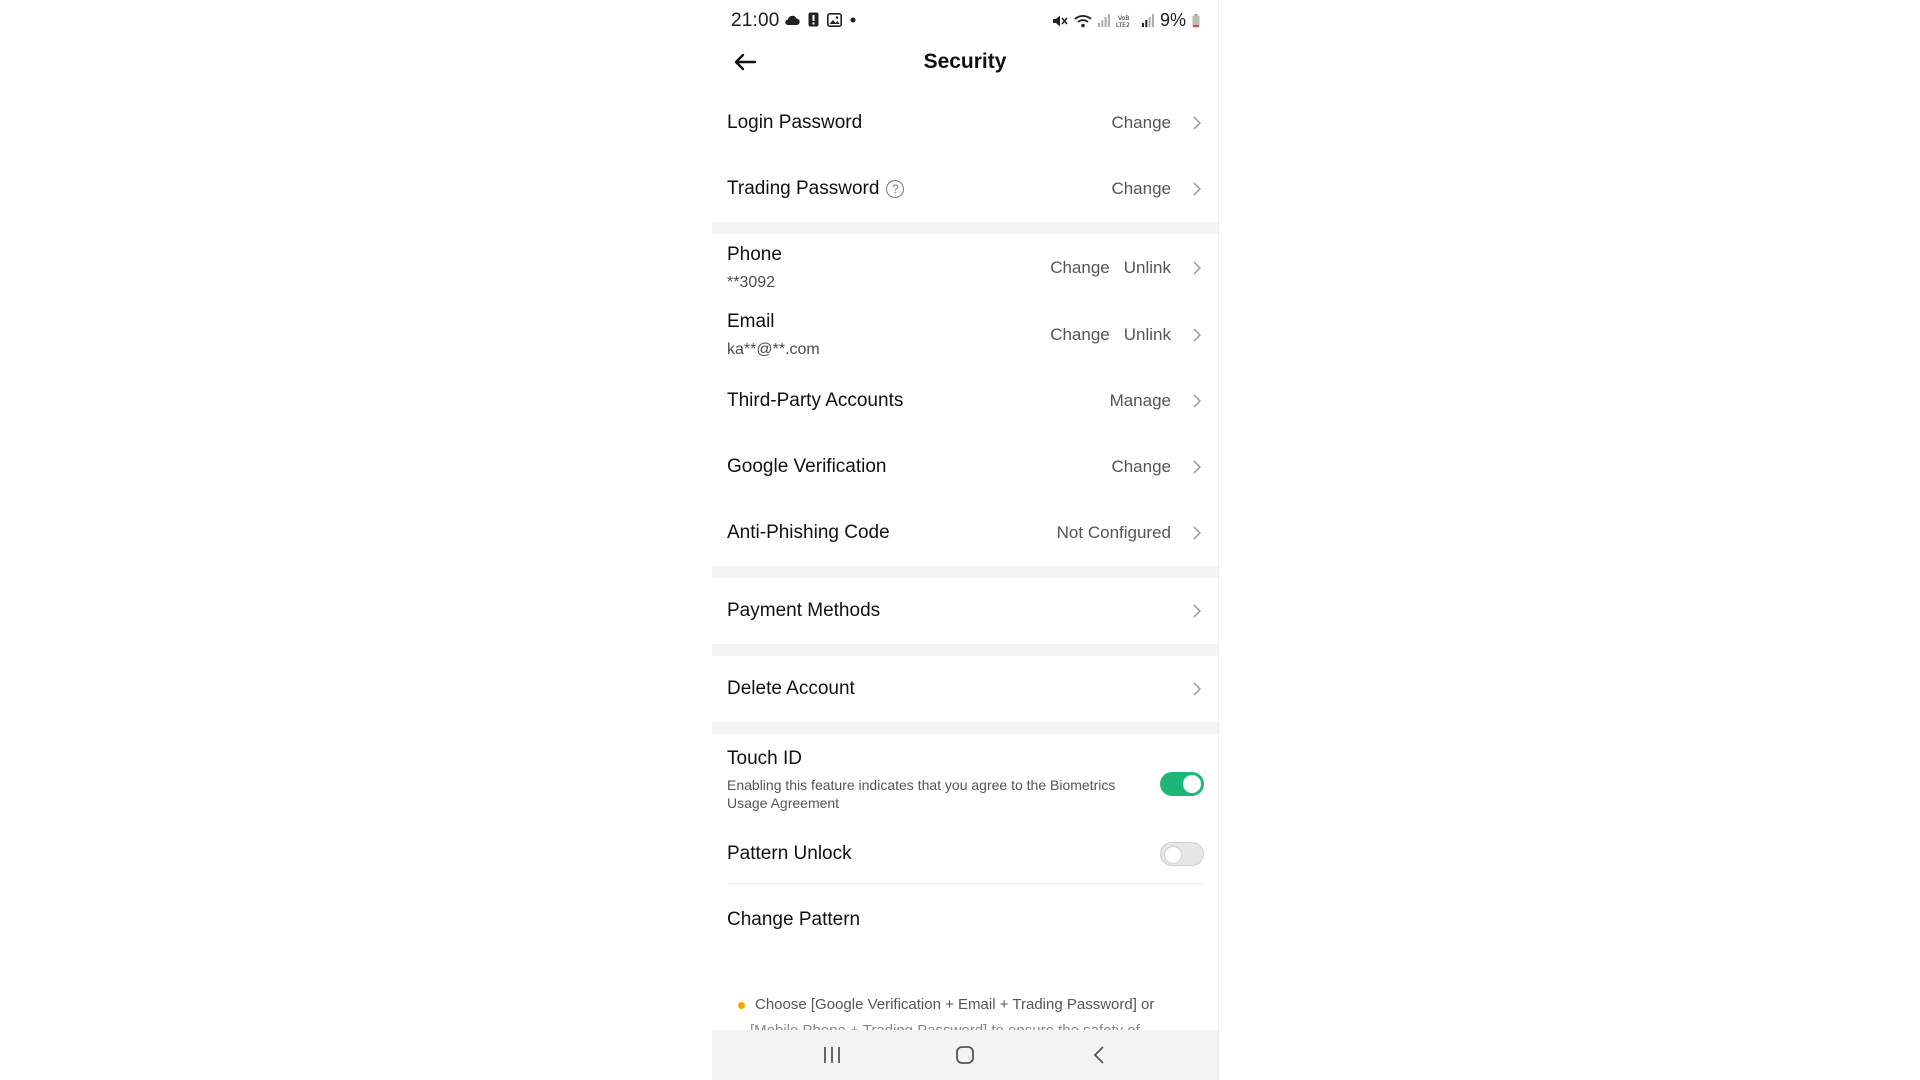 This screenshot has width=1920, height=1080. What do you see at coordinates (965, 22) in the screenshot?
I see `status-bar: 21:00 VoB LTE2 9%` at bounding box center [965, 22].